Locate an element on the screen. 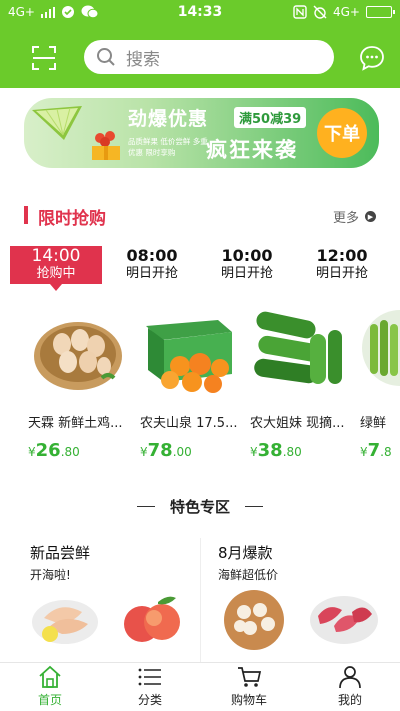  tab-label: 分类 is located at coordinates (149, 700).